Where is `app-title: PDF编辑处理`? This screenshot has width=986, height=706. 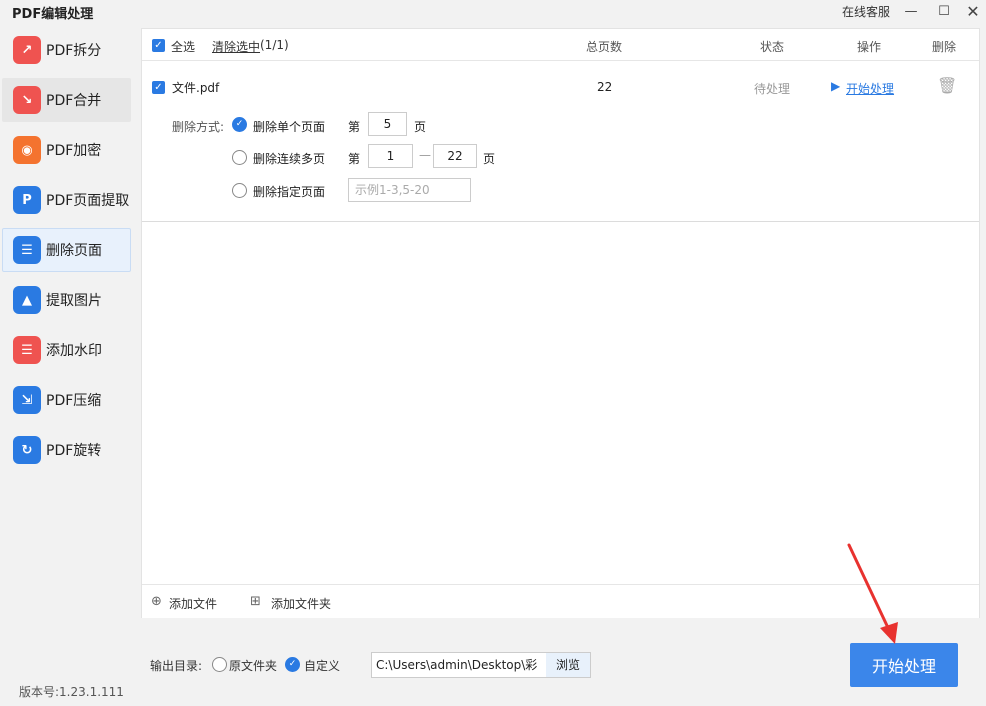
app-title: PDF编辑处理 is located at coordinates (52, 12).